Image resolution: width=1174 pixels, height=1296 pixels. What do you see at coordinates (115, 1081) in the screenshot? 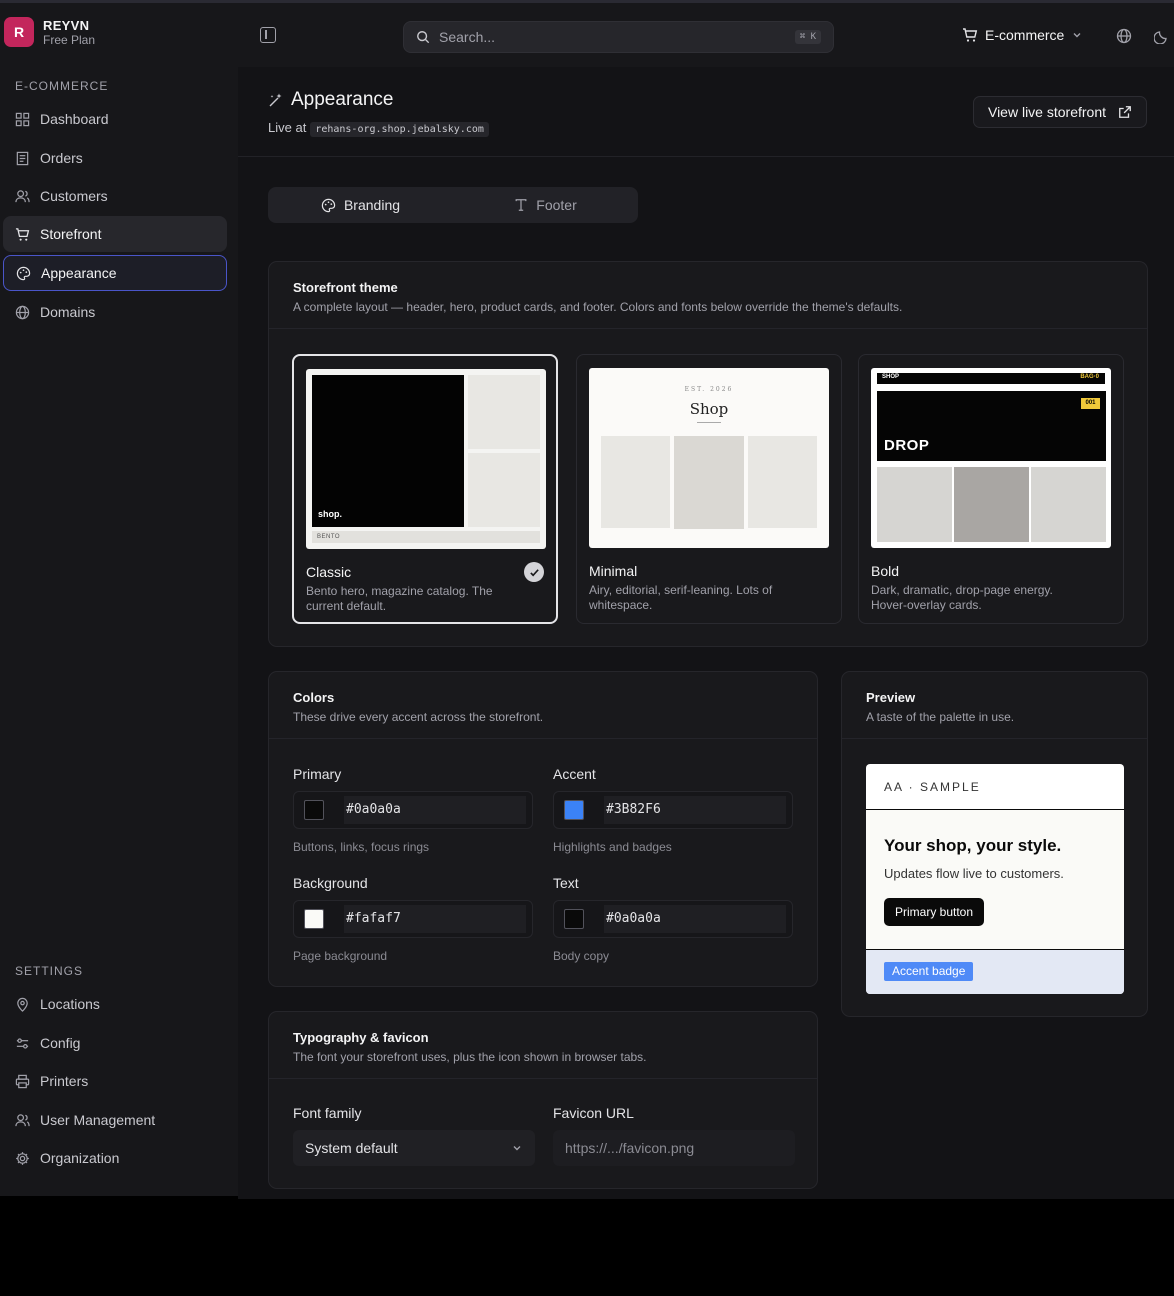
I see `sidebar-item-printers: Printers` at bounding box center [115, 1081].